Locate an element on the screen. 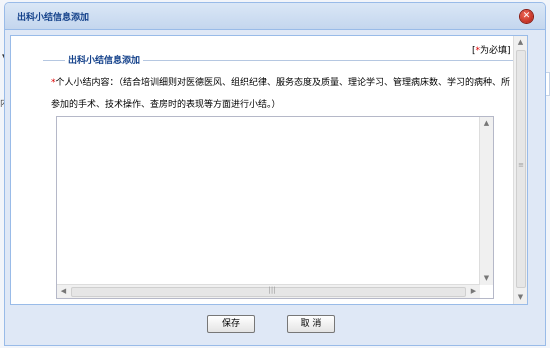 The image size is (550, 348). textarea-horizontal-scrollbar: ◀ ||| ▶ is located at coordinates (268, 291).